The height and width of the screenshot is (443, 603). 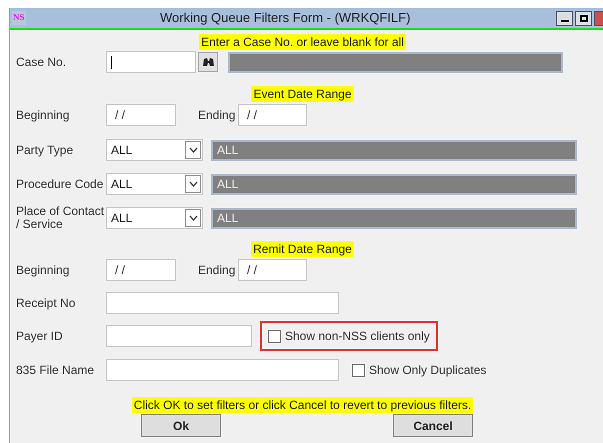 I want to click on checkbox-label: Show non-NSS clients only, so click(x=357, y=336).